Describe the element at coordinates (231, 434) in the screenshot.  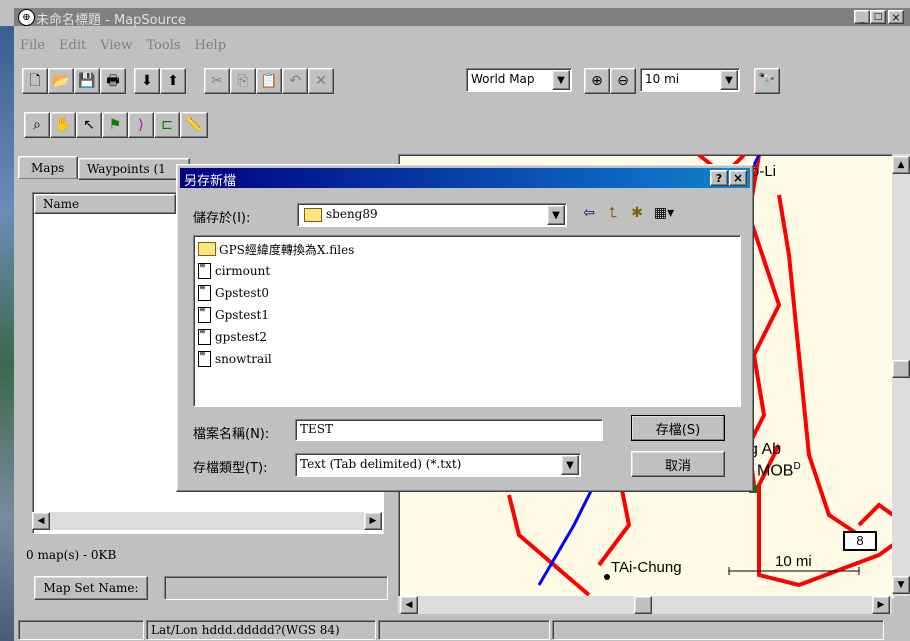
I see `filename-label: 檔案名稱(N):` at that location.